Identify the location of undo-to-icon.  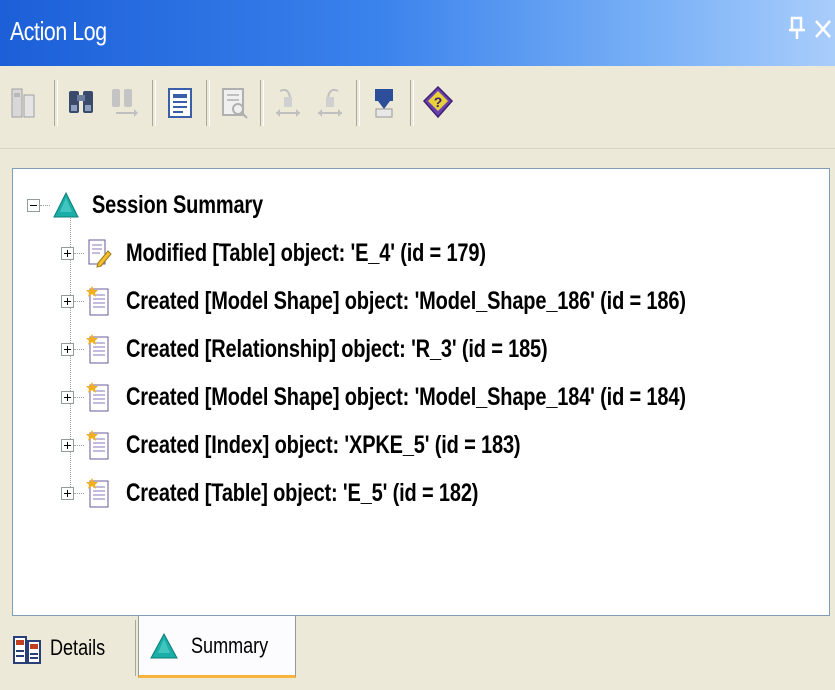
(288, 103).